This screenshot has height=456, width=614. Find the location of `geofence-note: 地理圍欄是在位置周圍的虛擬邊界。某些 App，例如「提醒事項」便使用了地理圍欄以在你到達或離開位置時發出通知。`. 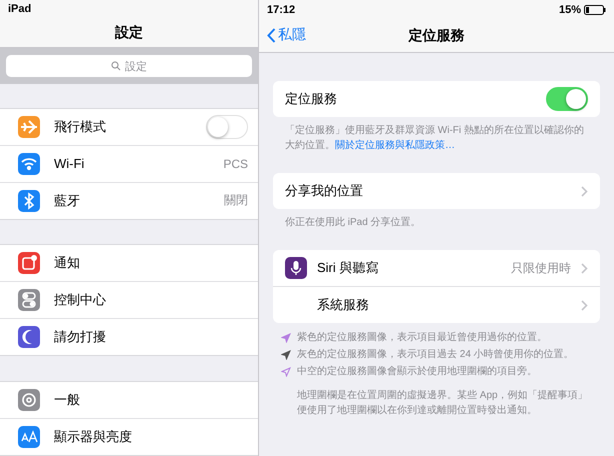

geofence-note: 地理圍欄是在位置周圍的虛擬邊界。某些 App，例如「提醒事項」便使用了地理圍欄以在你到達或離開位置時發出通知。 is located at coordinates (442, 403).